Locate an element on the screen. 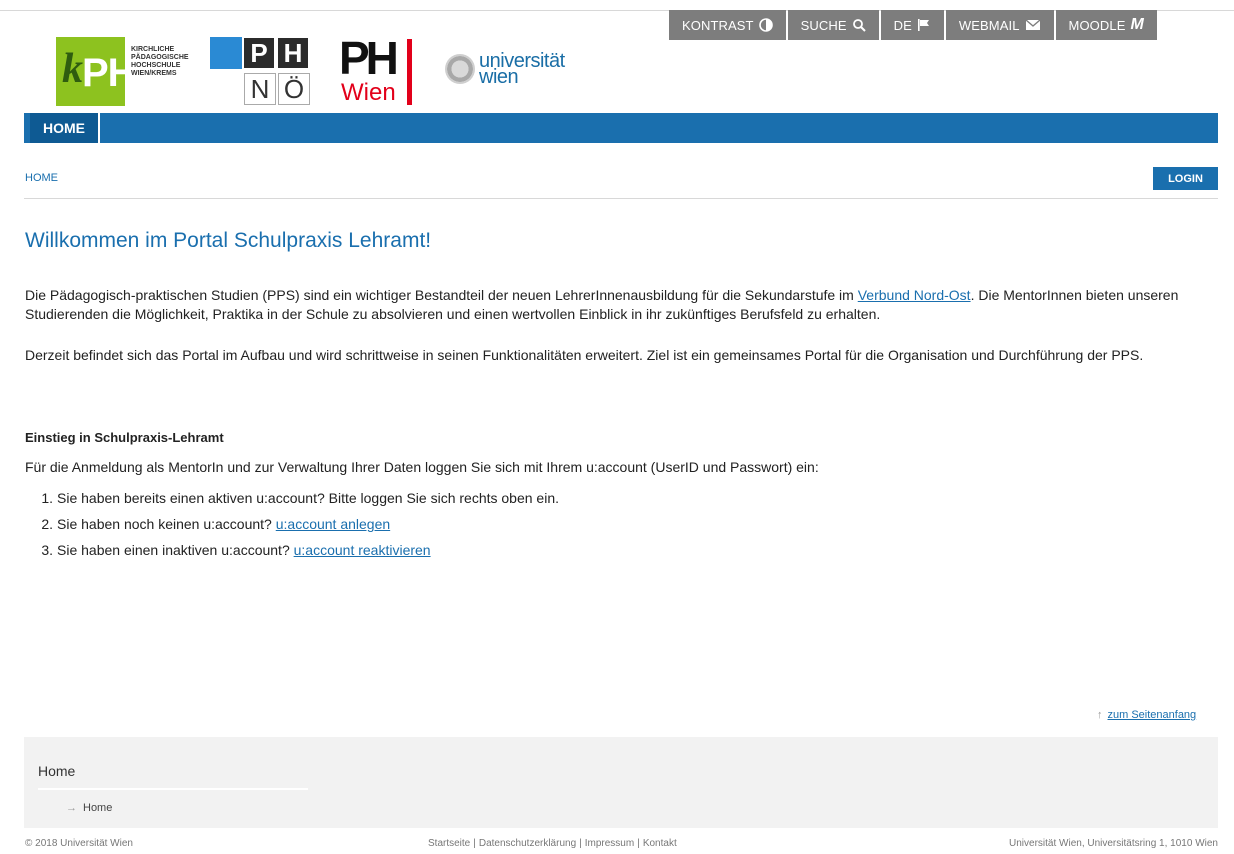  footer-home-link: → Home is located at coordinates (89, 808).